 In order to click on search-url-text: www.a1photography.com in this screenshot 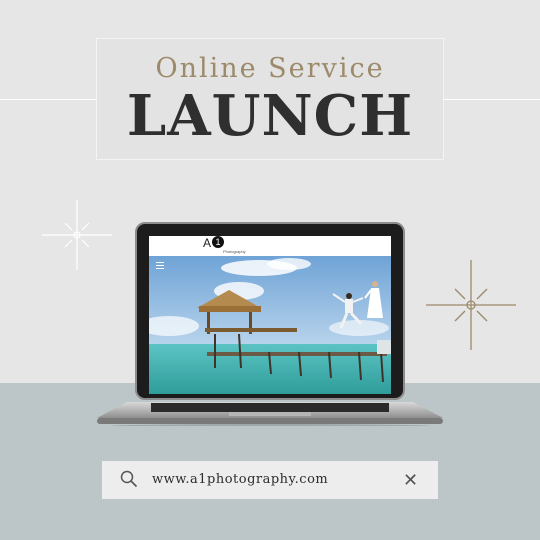, I will do `click(240, 479)`.